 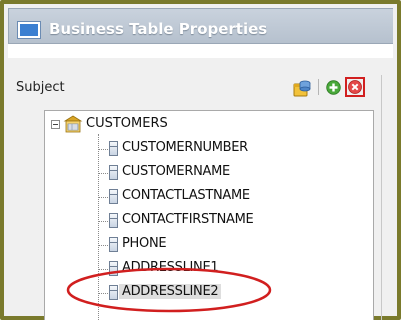 What do you see at coordinates (233, 245) in the screenshot?
I see `tree-item: PHONE` at bounding box center [233, 245].